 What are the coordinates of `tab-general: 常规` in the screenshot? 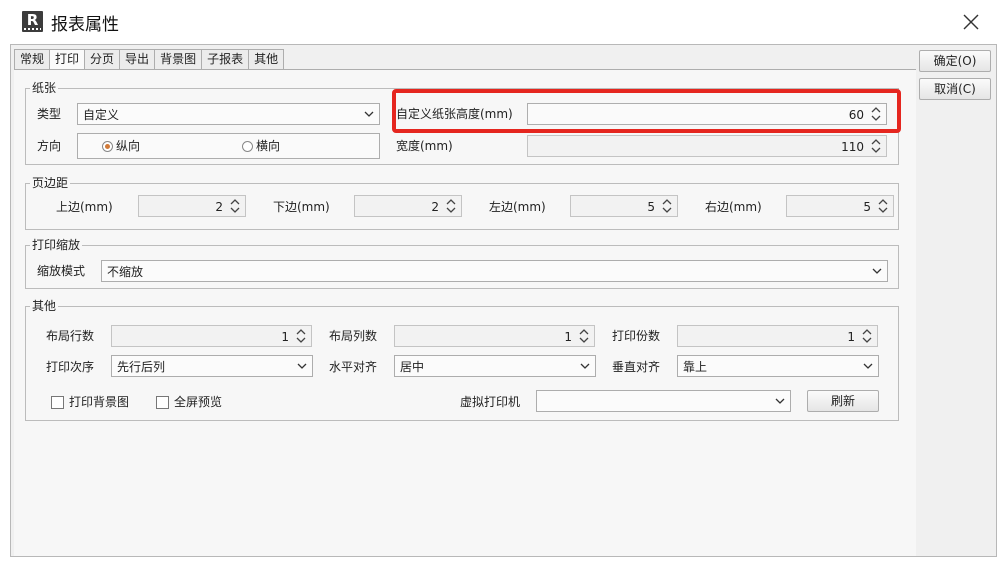 It's located at (32, 59).